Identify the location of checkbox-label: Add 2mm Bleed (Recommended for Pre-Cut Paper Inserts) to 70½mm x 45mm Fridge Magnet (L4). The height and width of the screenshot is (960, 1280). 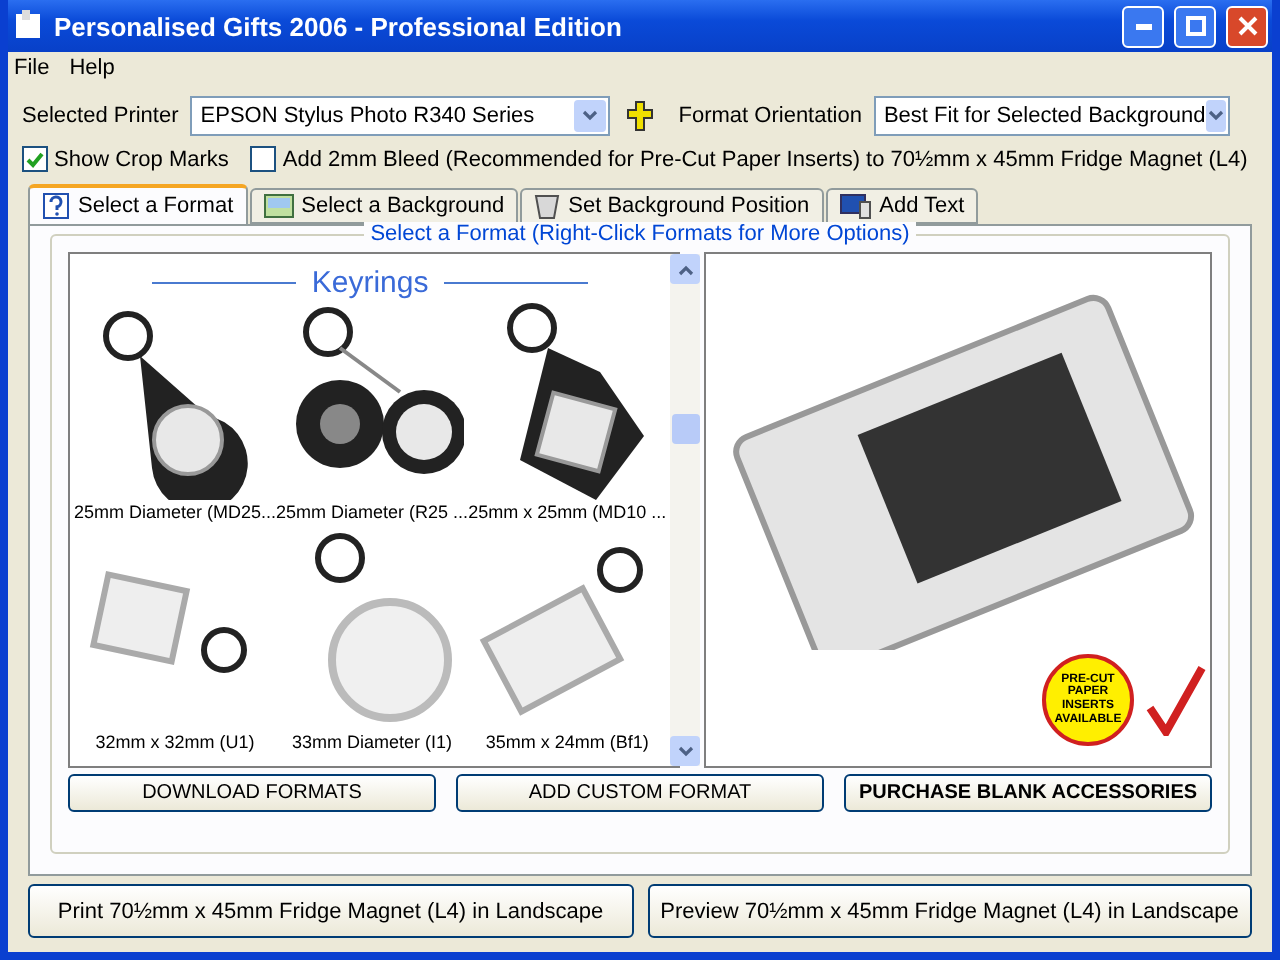
(765, 159).